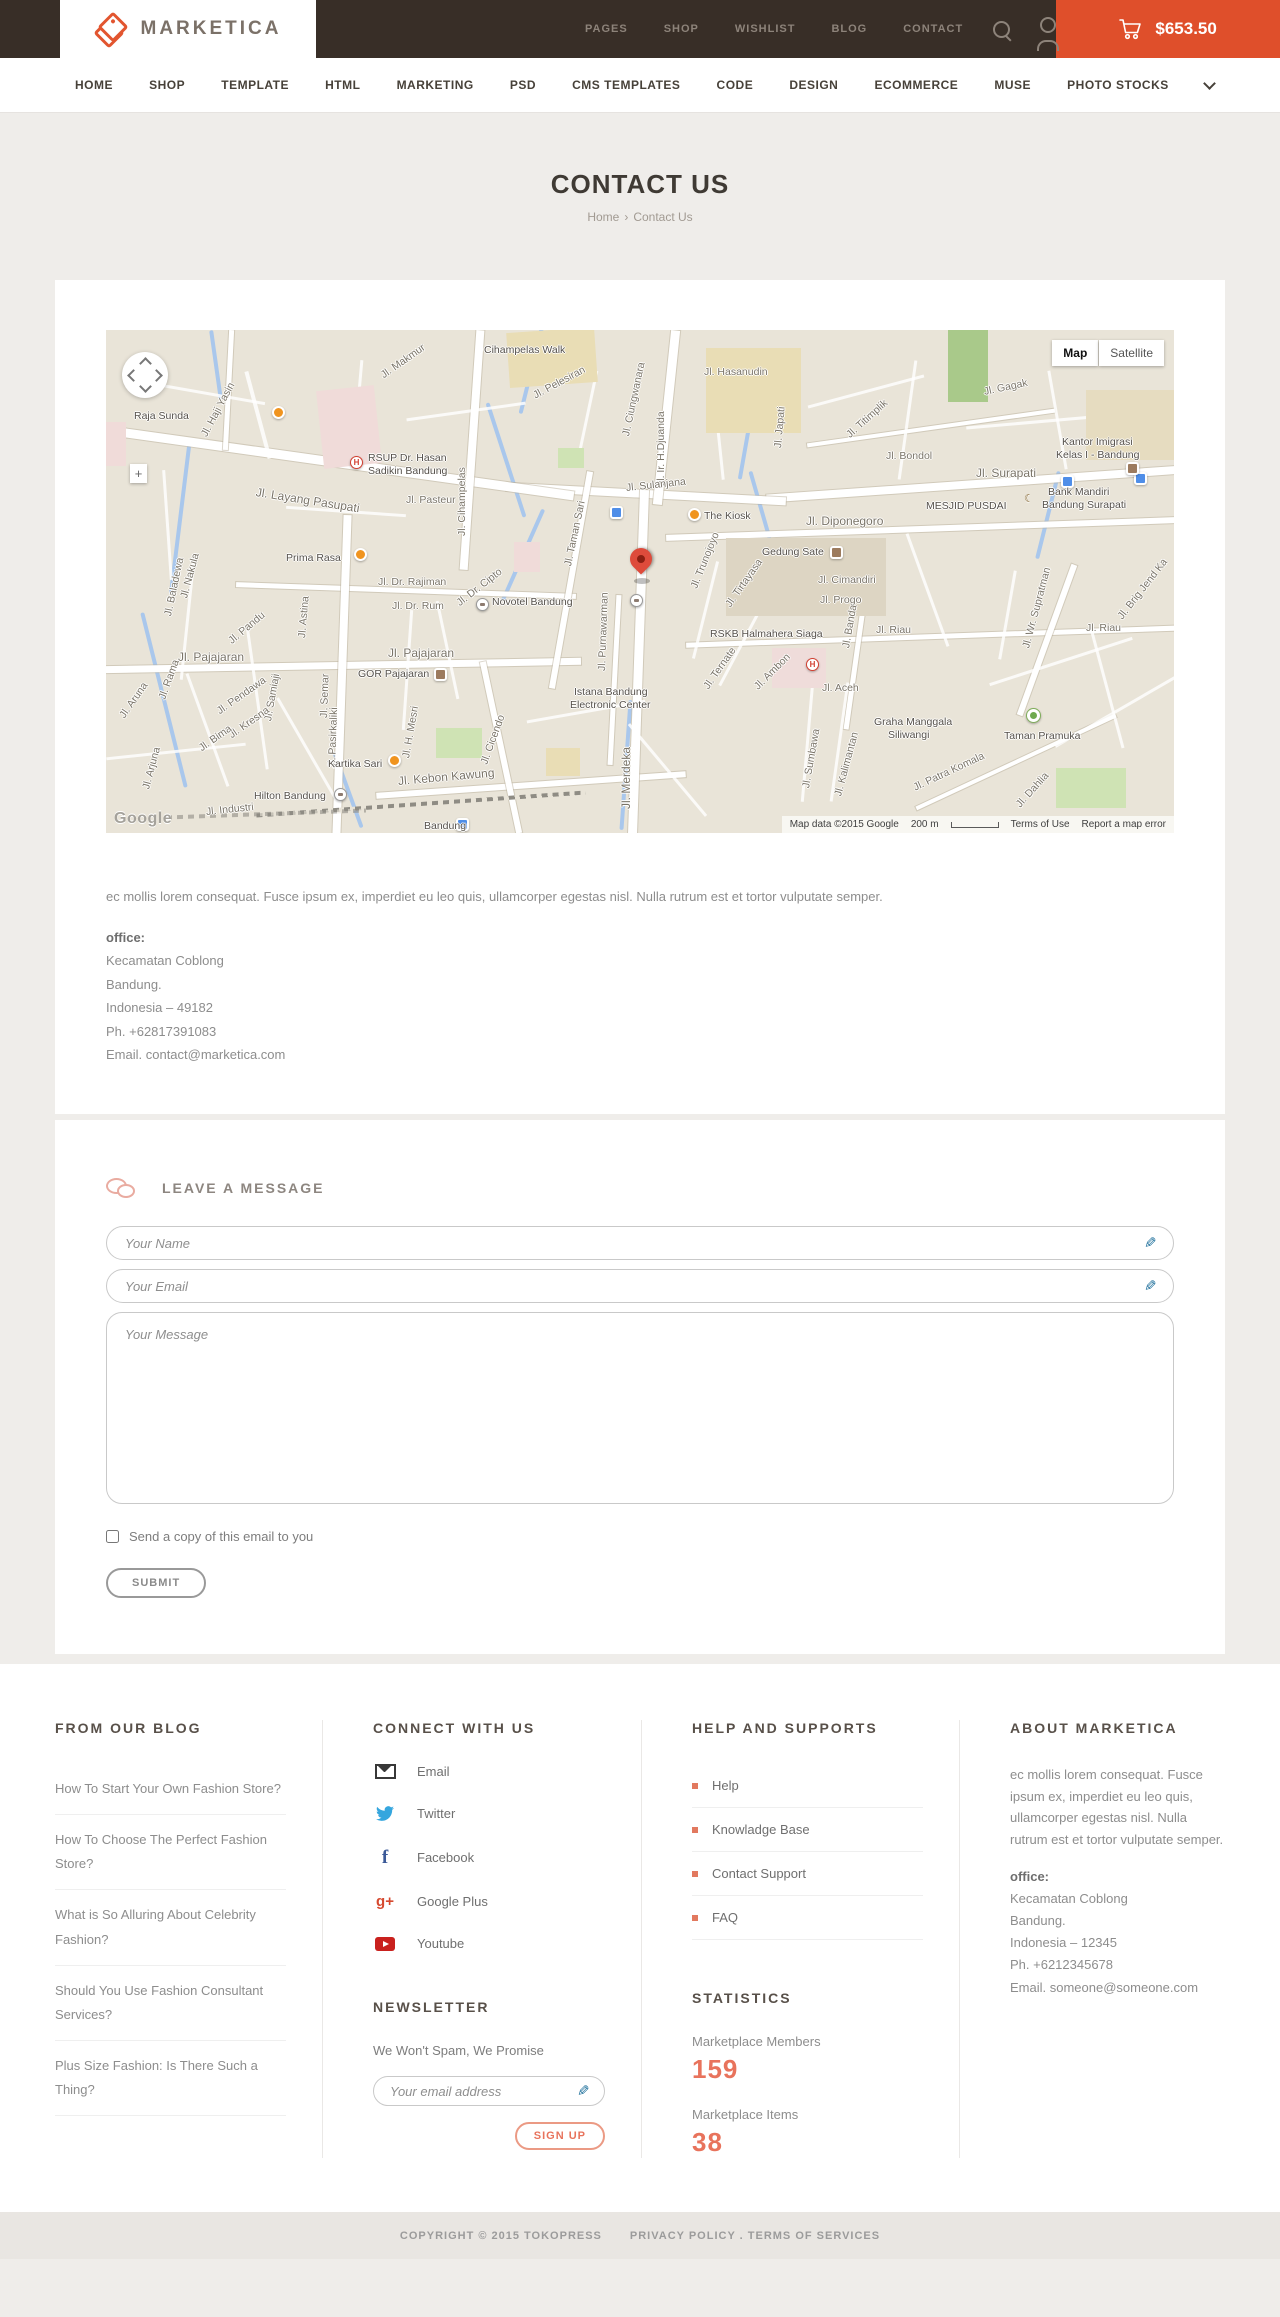  Describe the element at coordinates (634, 1243) in the screenshot. I see `name-input` at that location.